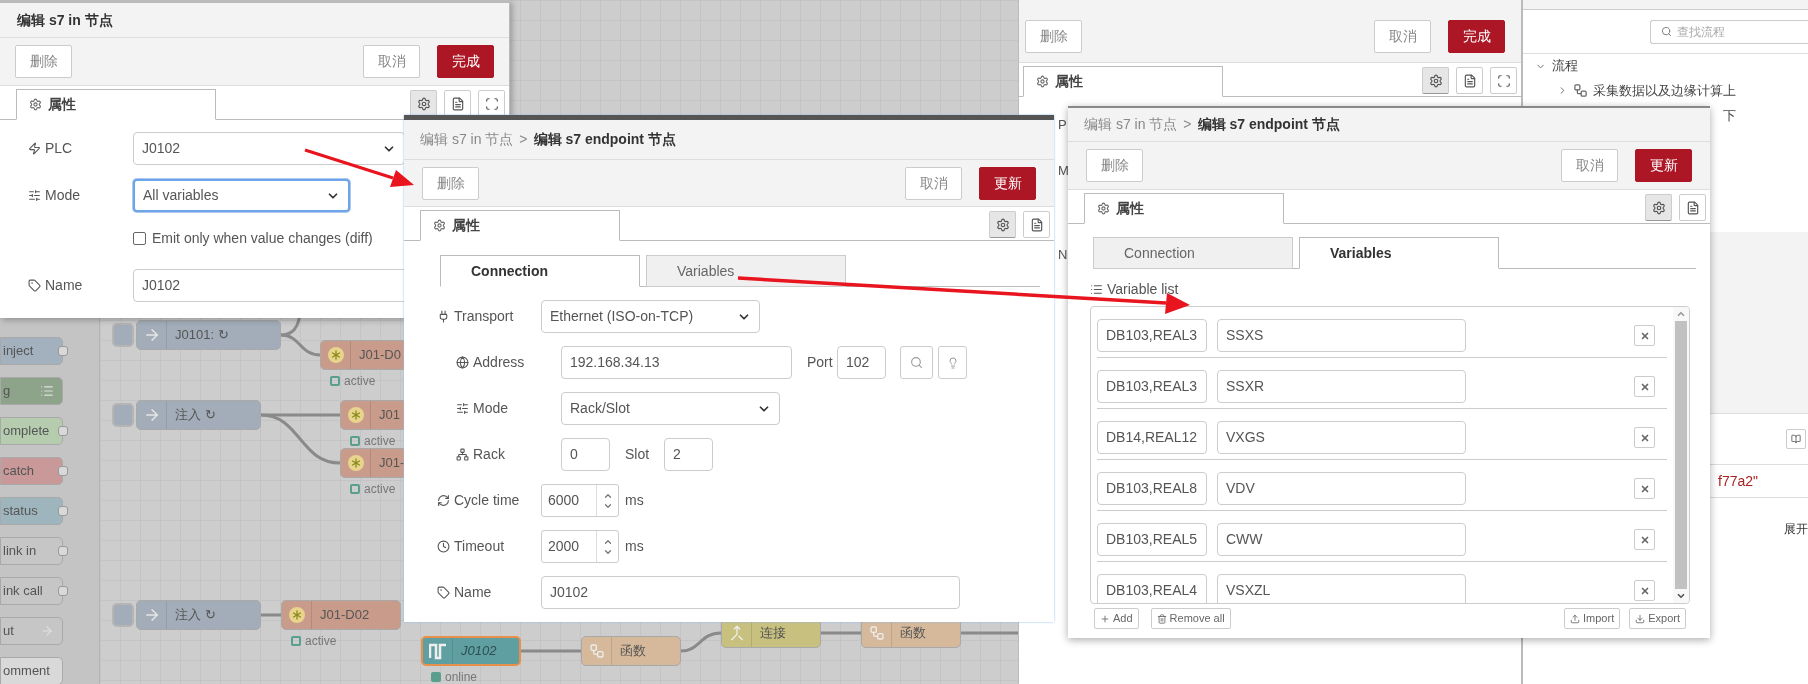 The width and height of the screenshot is (1808, 684). I want to click on remove-all-button: Remove all, so click(1190, 618).